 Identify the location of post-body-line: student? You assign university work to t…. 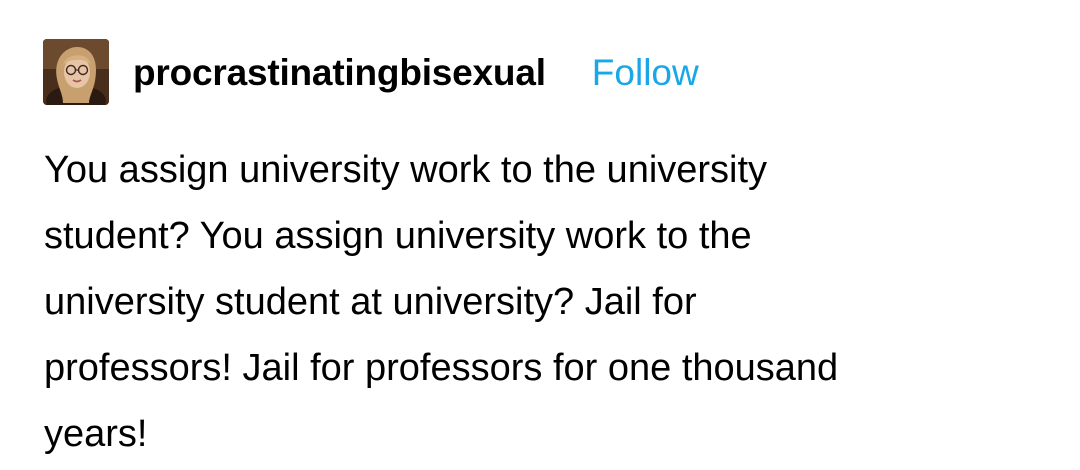
(398, 236).